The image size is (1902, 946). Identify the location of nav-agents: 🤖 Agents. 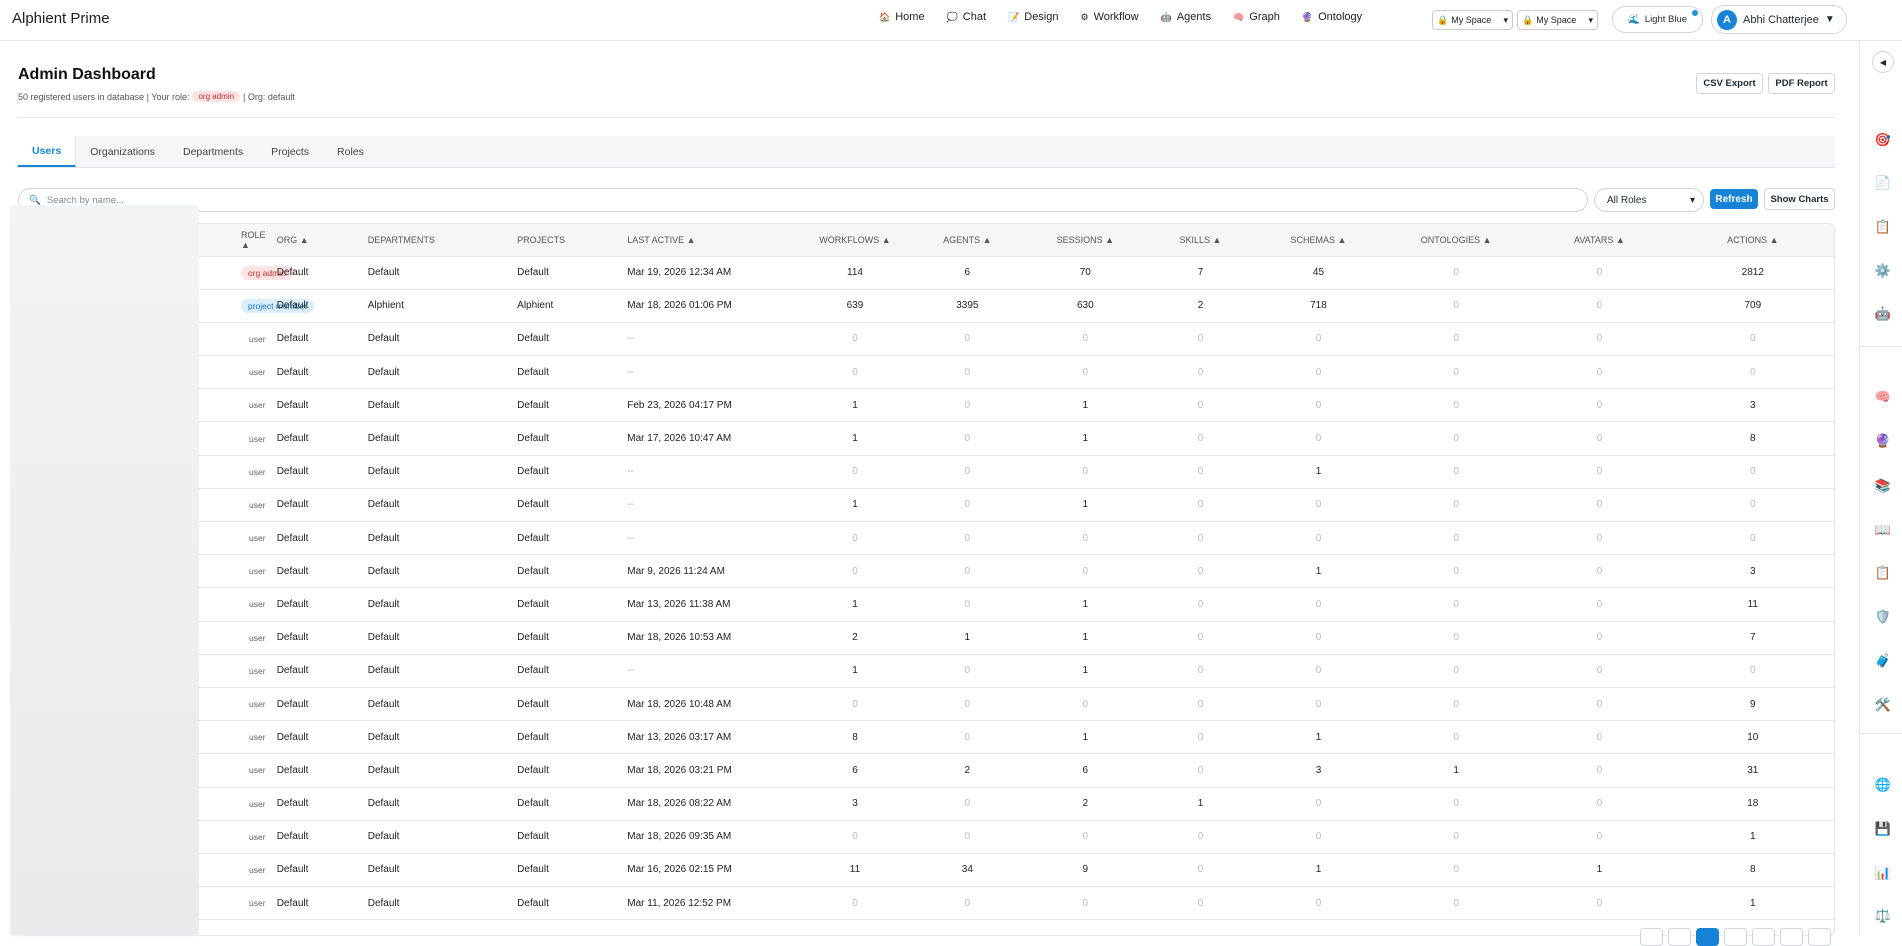
(1186, 17).